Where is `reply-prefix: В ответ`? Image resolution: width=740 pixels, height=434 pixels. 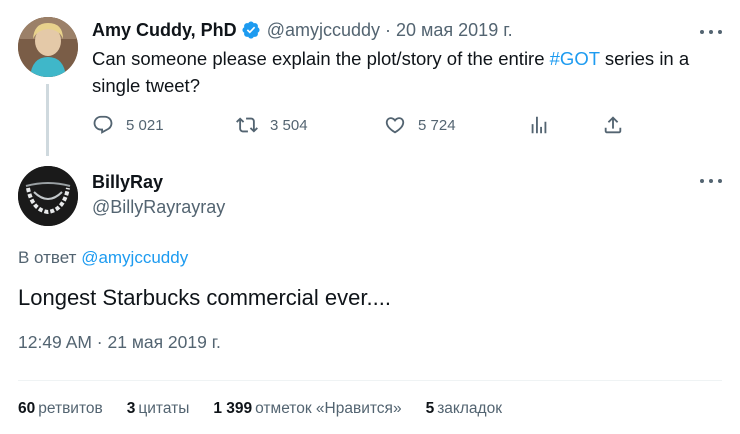 reply-prefix: В ответ is located at coordinates (47, 257).